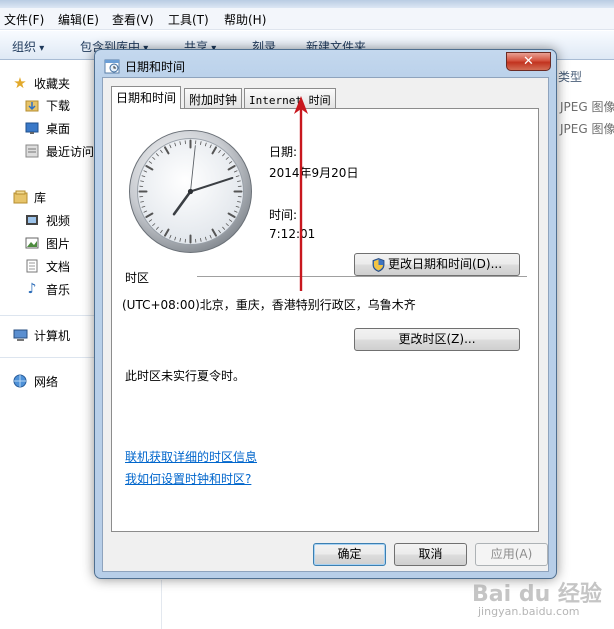 The height and width of the screenshot is (629, 614). Describe the element at coordinates (529, 611) in the screenshot. I see `watermark-url: jingyan.baidu.com` at that location.